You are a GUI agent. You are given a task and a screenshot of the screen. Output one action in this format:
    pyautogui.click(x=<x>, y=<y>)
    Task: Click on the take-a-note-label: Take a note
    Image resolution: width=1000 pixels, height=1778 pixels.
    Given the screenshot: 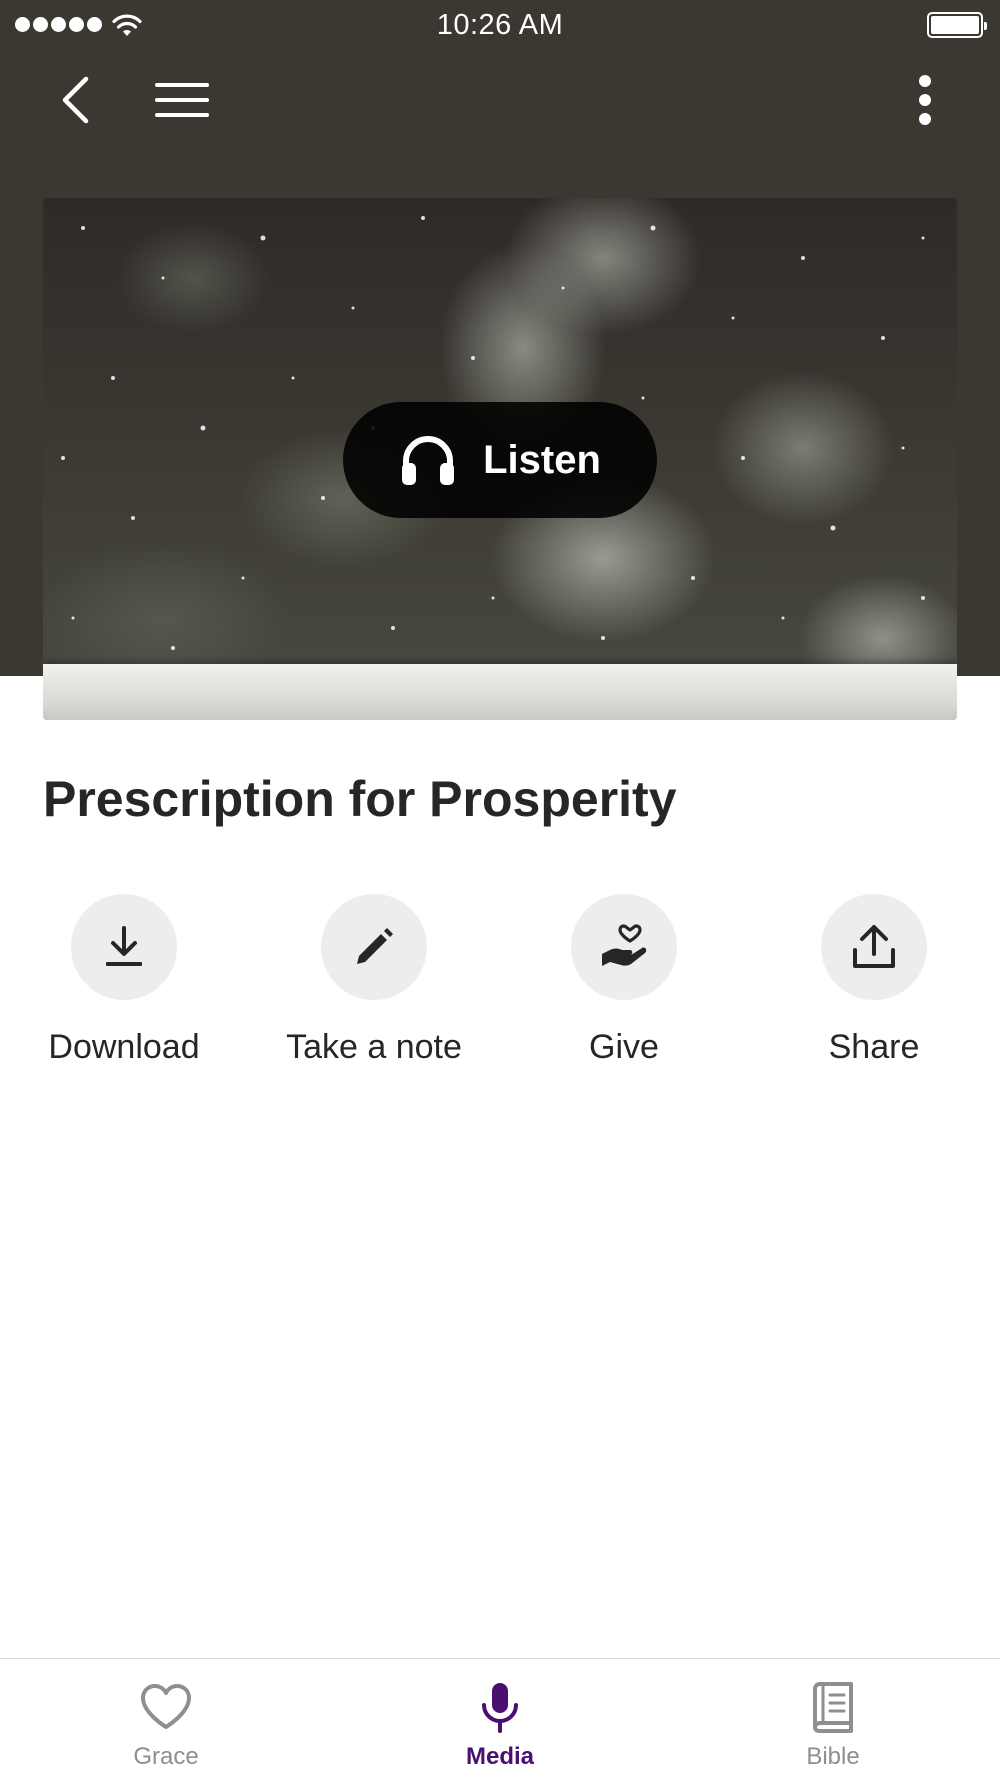 What is the action you would take?
    pyautogui.click(x=374, y=1047)
    